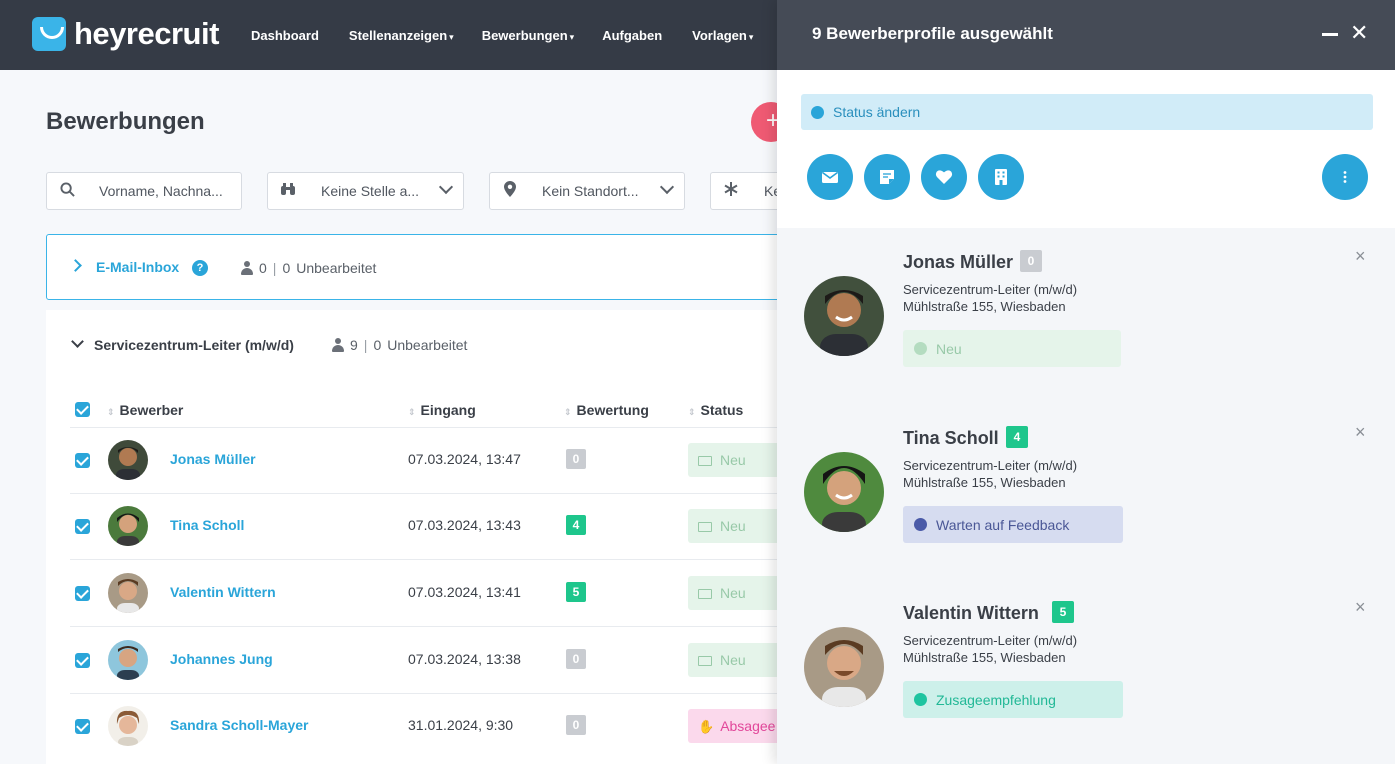 This screenshot has width=1395, height=764. Describe the element at coordinates (75, 265) in the screenshot. I see `chevron-right-icon` at that location.